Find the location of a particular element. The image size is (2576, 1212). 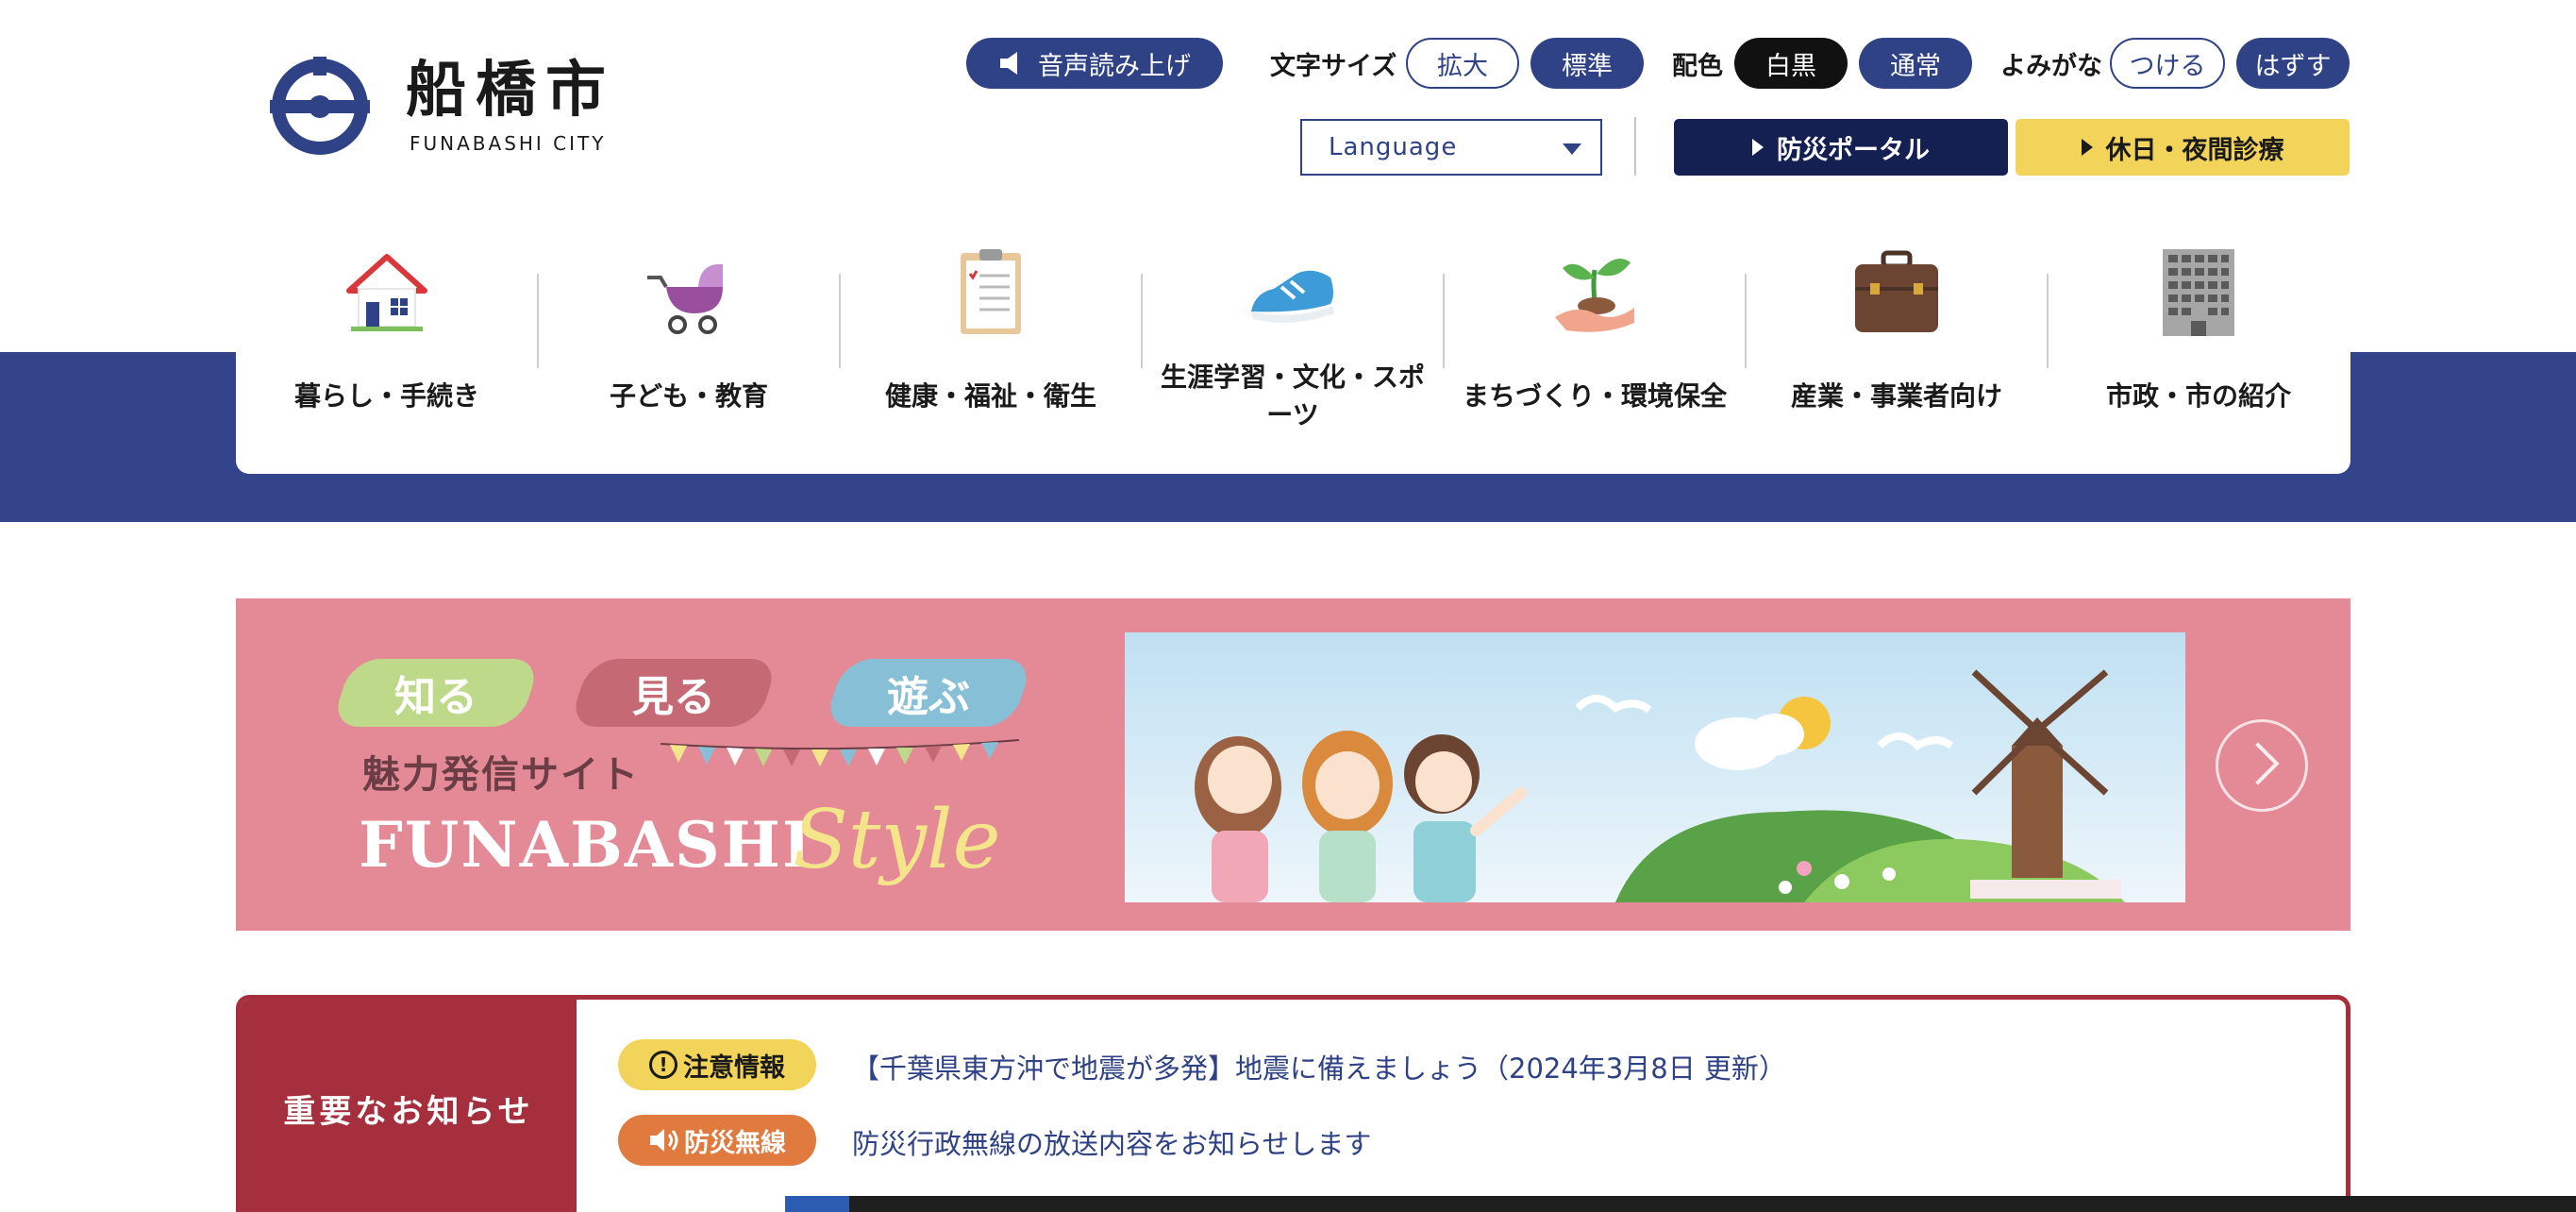

nav-item-label: 暮らし・手続き is located at coordinates (386, 396).